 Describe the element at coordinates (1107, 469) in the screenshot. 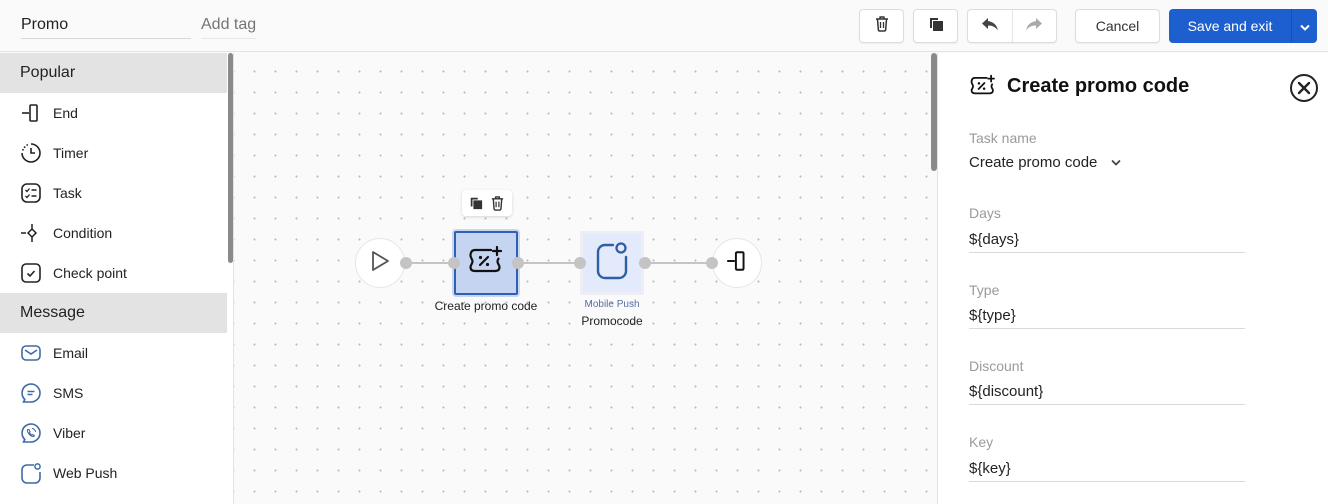

I see `key-input` at that location.